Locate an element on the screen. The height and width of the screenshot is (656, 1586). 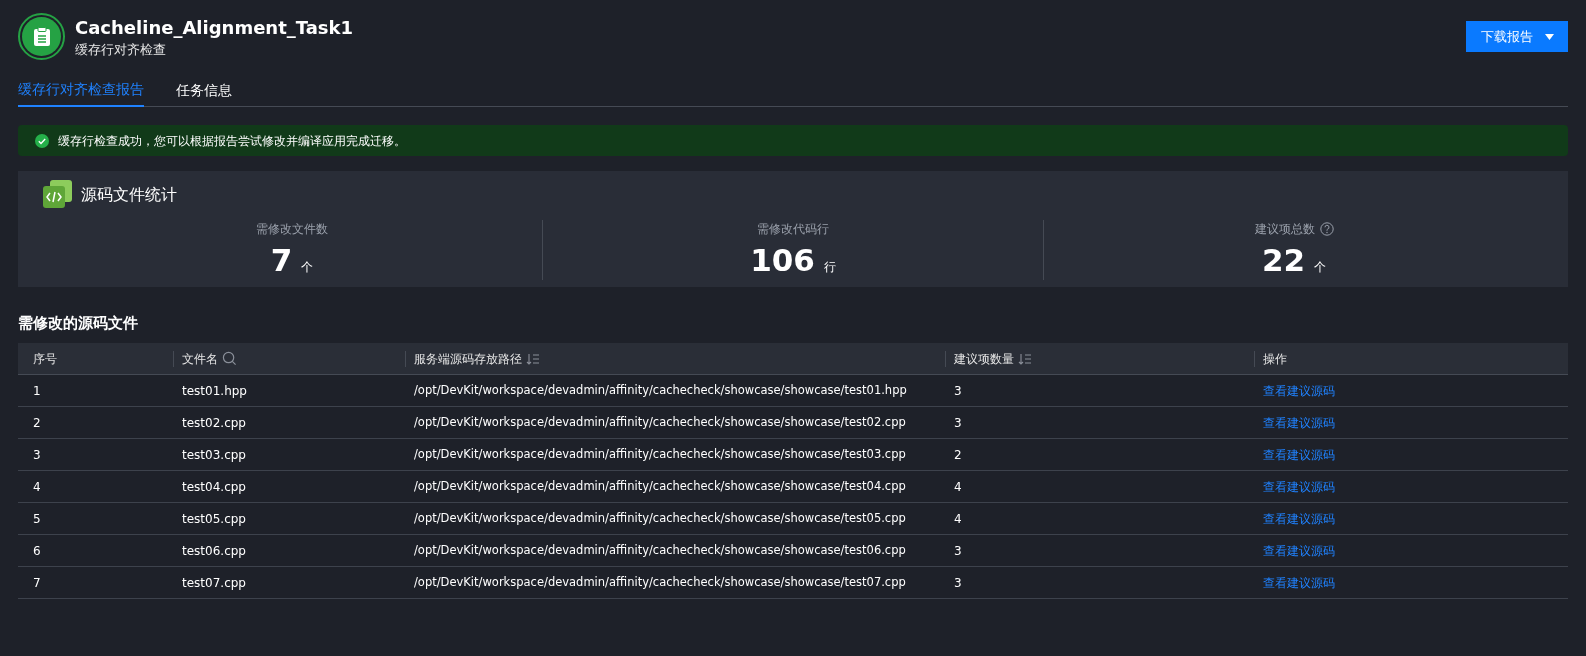
table-cell: 6 is located at coordinates (37, 550).